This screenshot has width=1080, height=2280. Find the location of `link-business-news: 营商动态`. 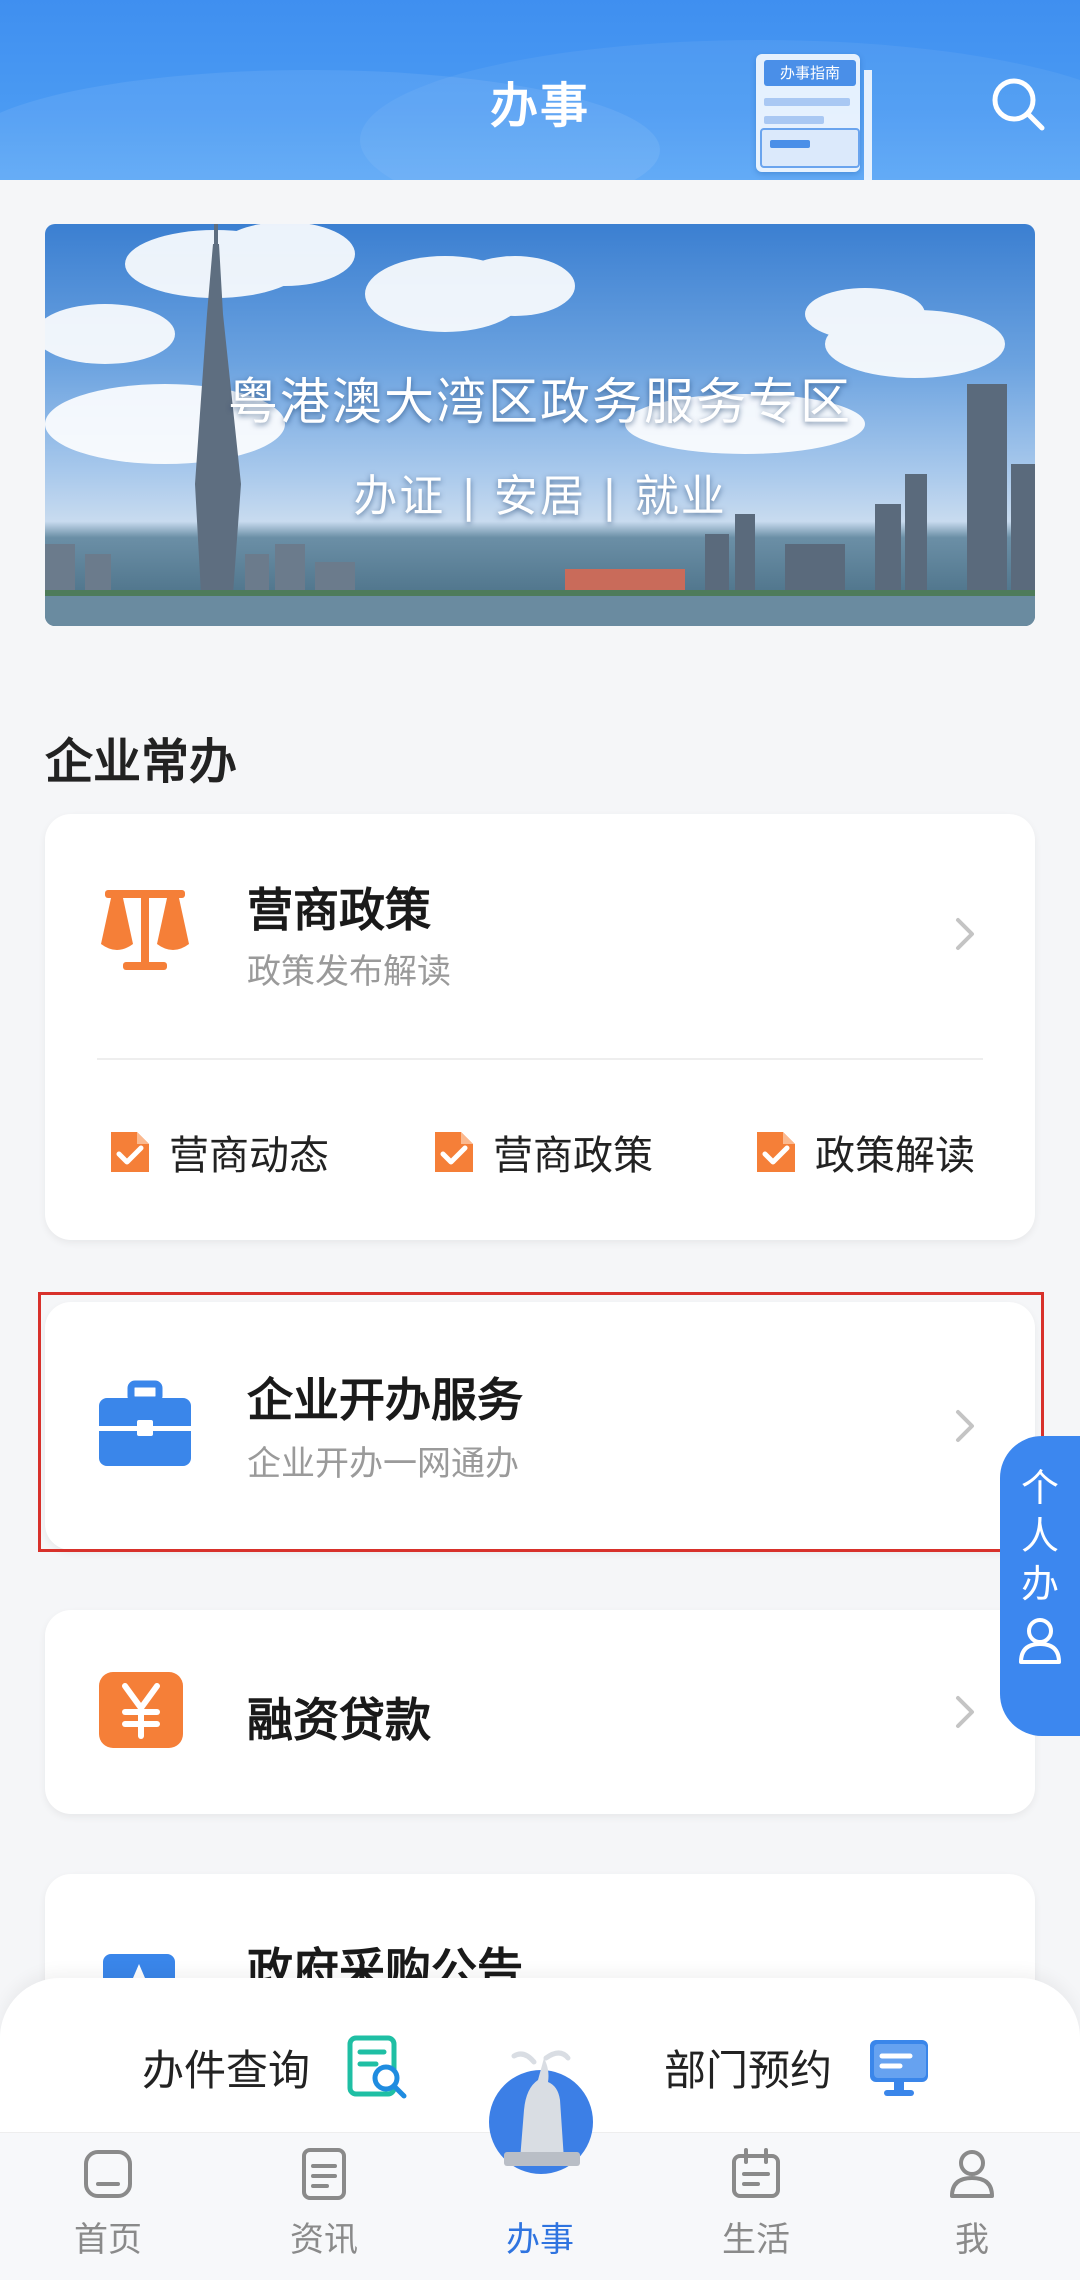

link-business-news: 营商动态 is located at coordinates (218, 1152).